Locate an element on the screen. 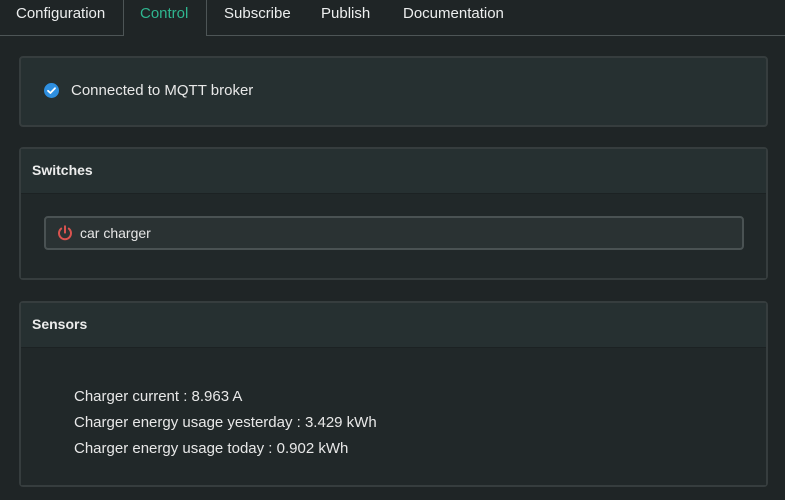 Image resolution: width=785 pixels, height=500 pixels. tab-bar-divider is located at coordinates (392, 35).